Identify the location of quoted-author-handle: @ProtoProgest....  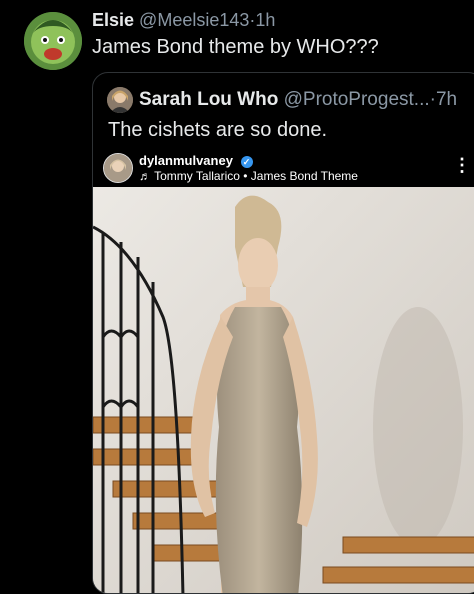
(357, 99).